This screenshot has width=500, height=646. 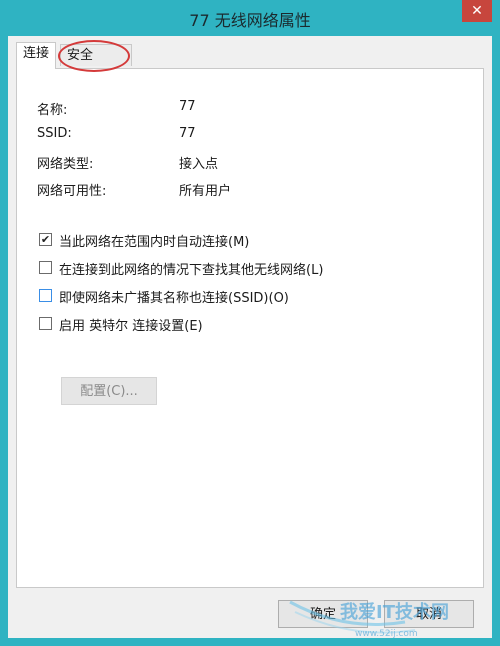 I want to click on close-icon: ✕, so click(x=477, y=11).